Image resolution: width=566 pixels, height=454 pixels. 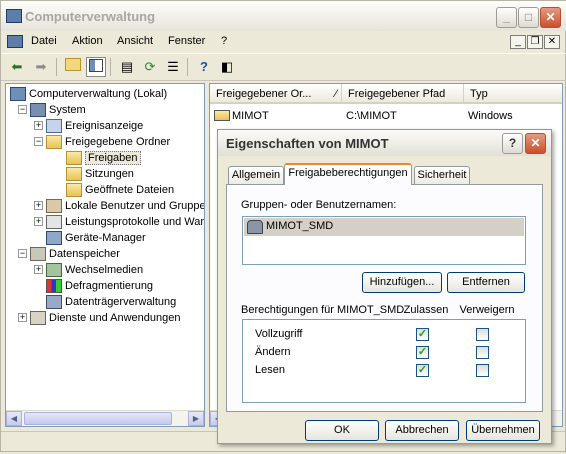 I want to click on mdi-close-button: ✕, so click(x=552, y=42).